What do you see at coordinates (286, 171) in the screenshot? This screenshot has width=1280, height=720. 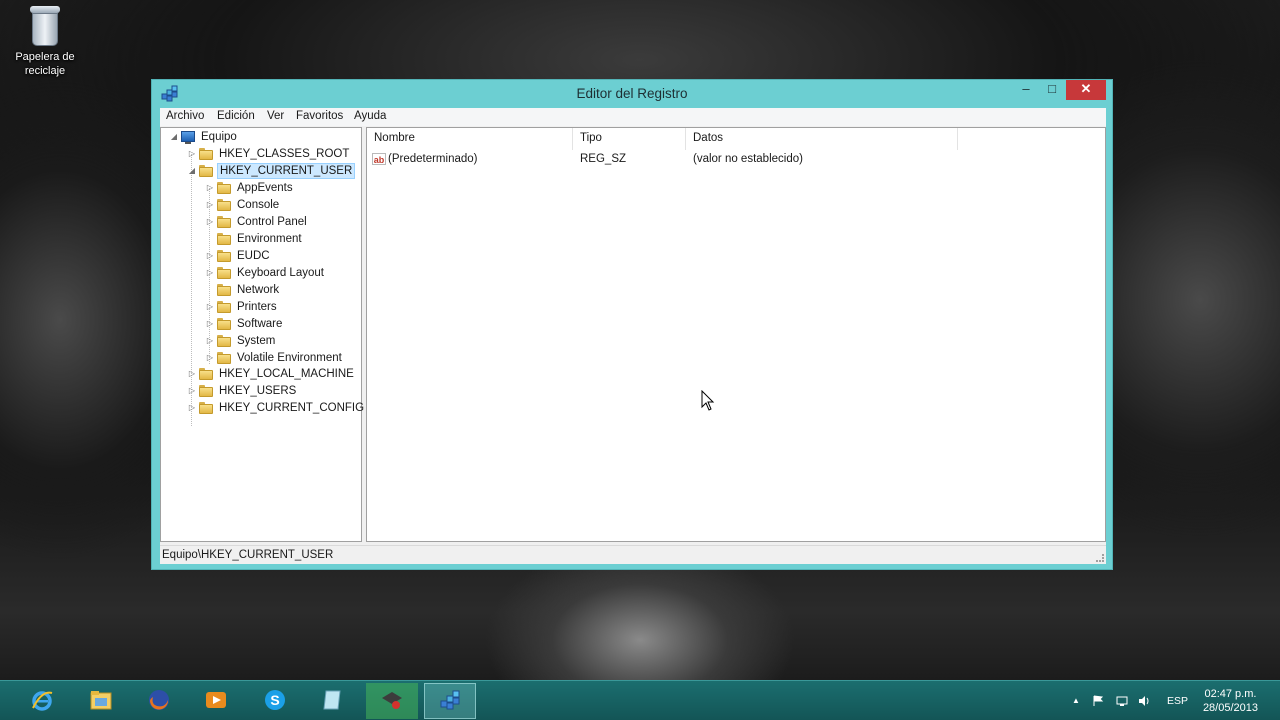 I see `tree-node-label: HKEY_CURRENT_USER` at bounding box center [286, 171].